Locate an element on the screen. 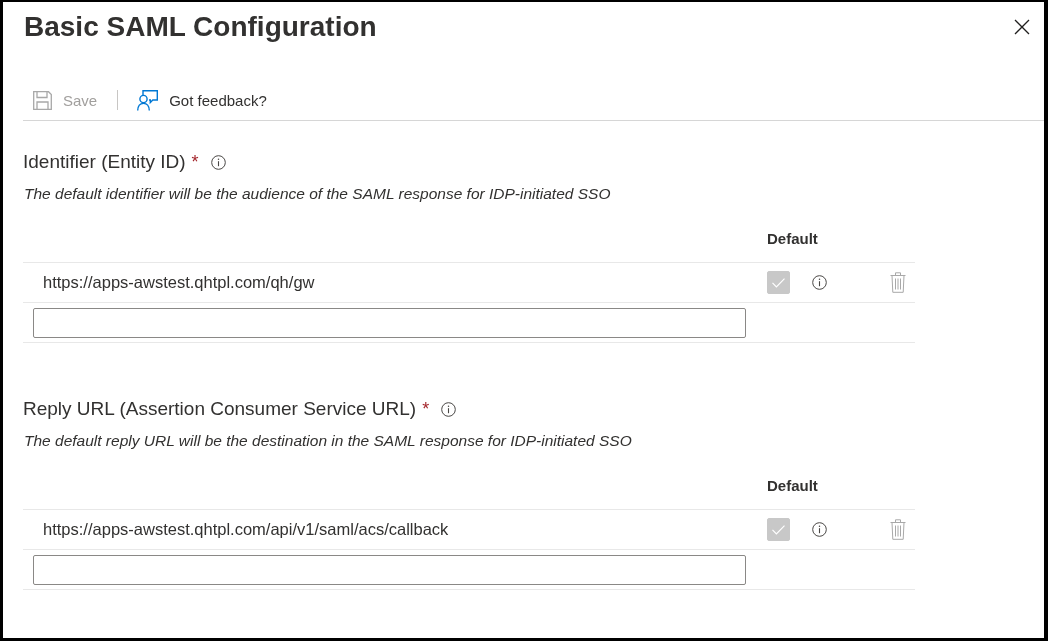 This screenshot has width=1048, height=641. close-button is located at coordinates (1022, 27).